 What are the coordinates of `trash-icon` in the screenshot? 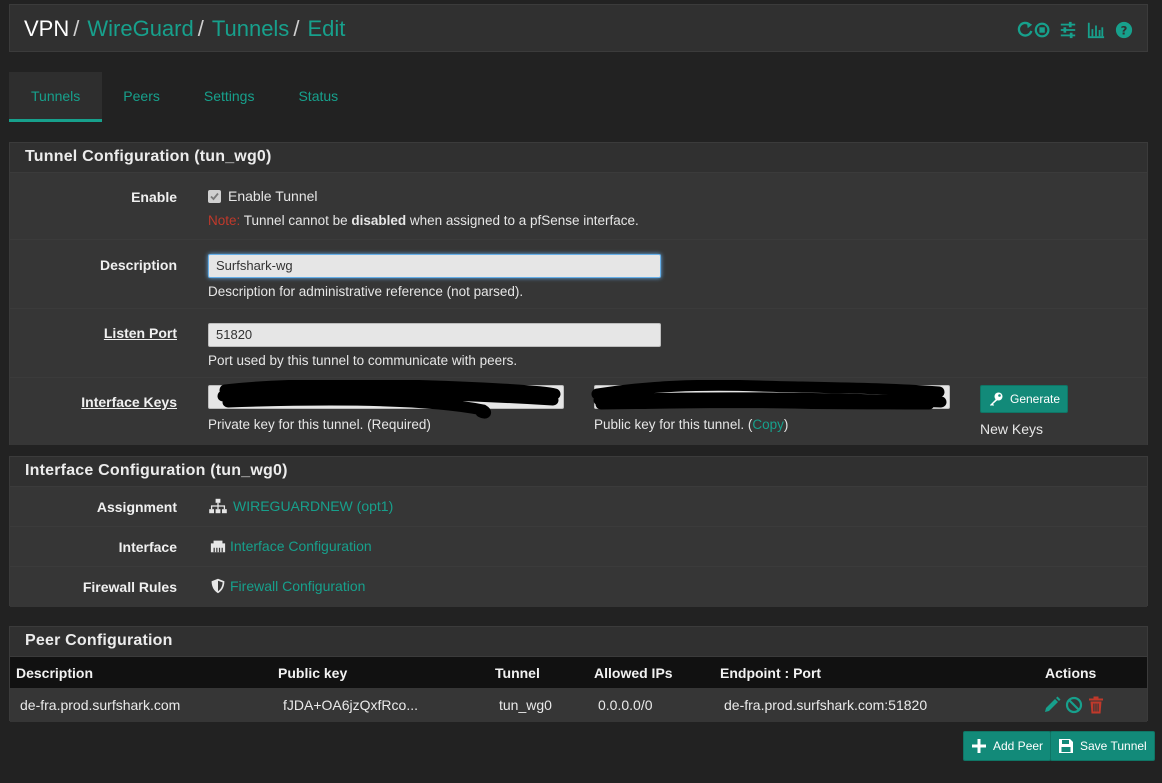 It's located at (1096, 705).